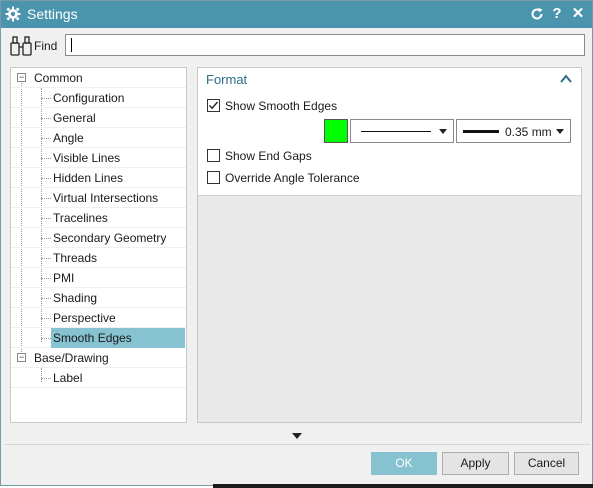 This screenshot has width=593, height=488. I want to click on show-smooth-edges-checkbox, so click(213, 105).